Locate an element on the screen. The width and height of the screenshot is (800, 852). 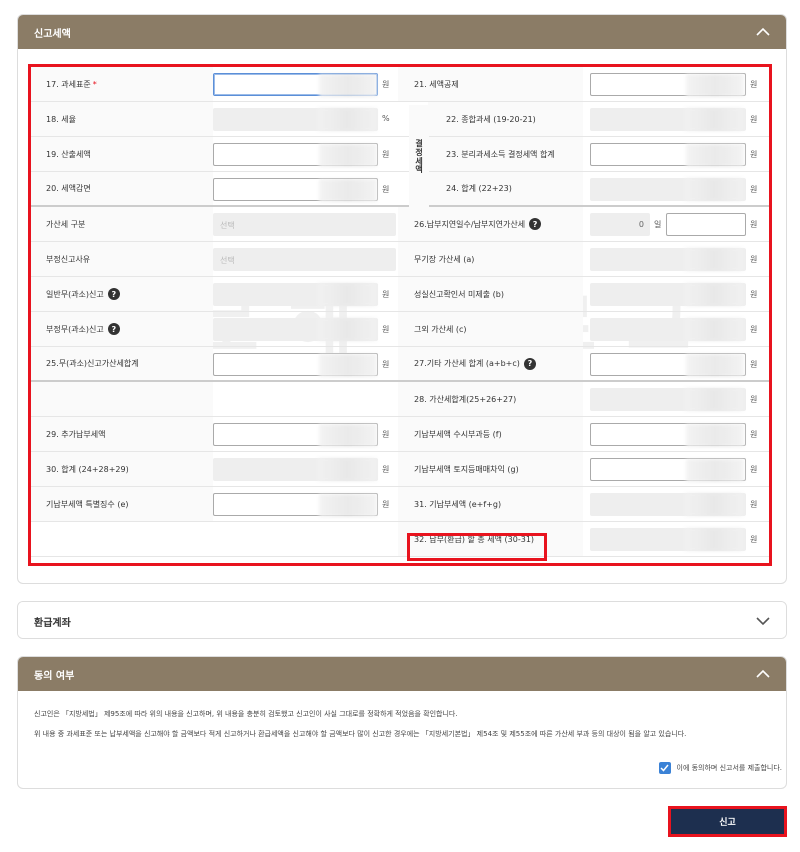
right-row-label: 기납부세액 수시부과등 (f) is located at coordinates (490, 434).